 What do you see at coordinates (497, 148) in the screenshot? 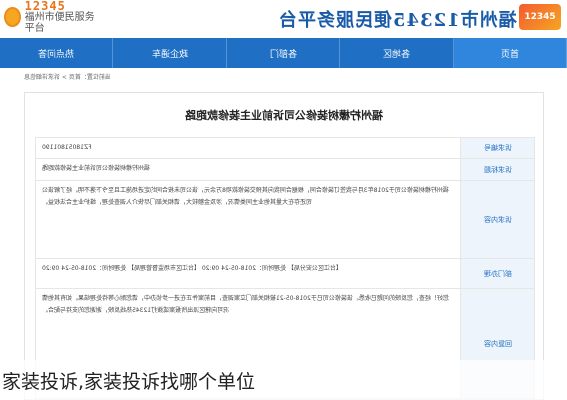
I see `row-label: 诉求编号` at bounding box center [497, 148].